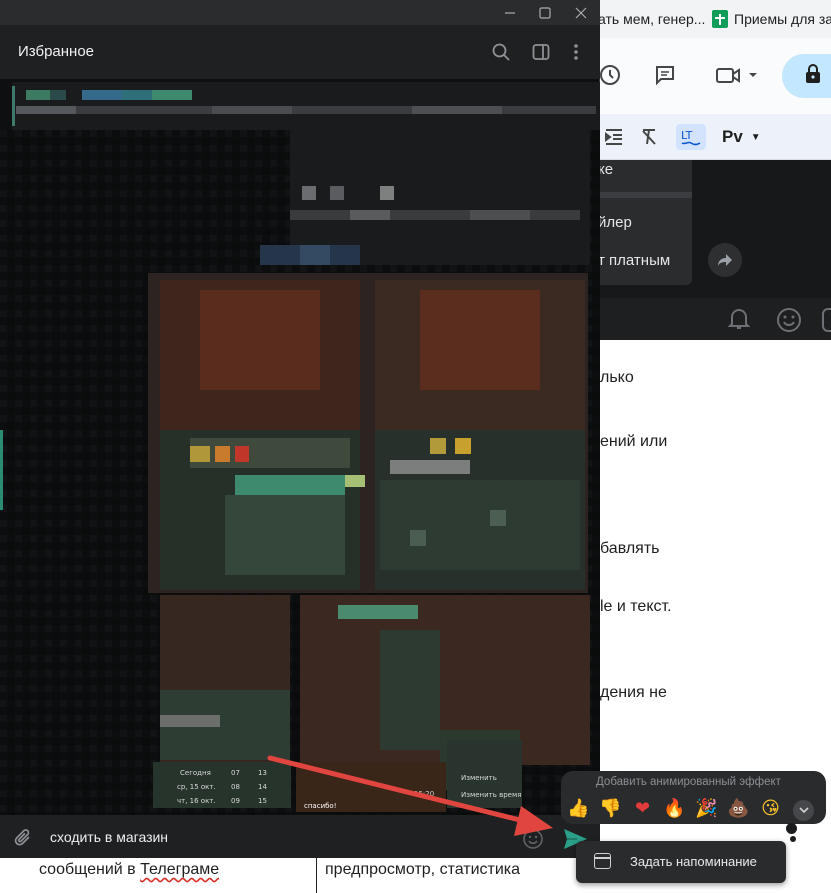 The image size is (831, 893). I want to click on preview-cell: 07, so click(235, 773).